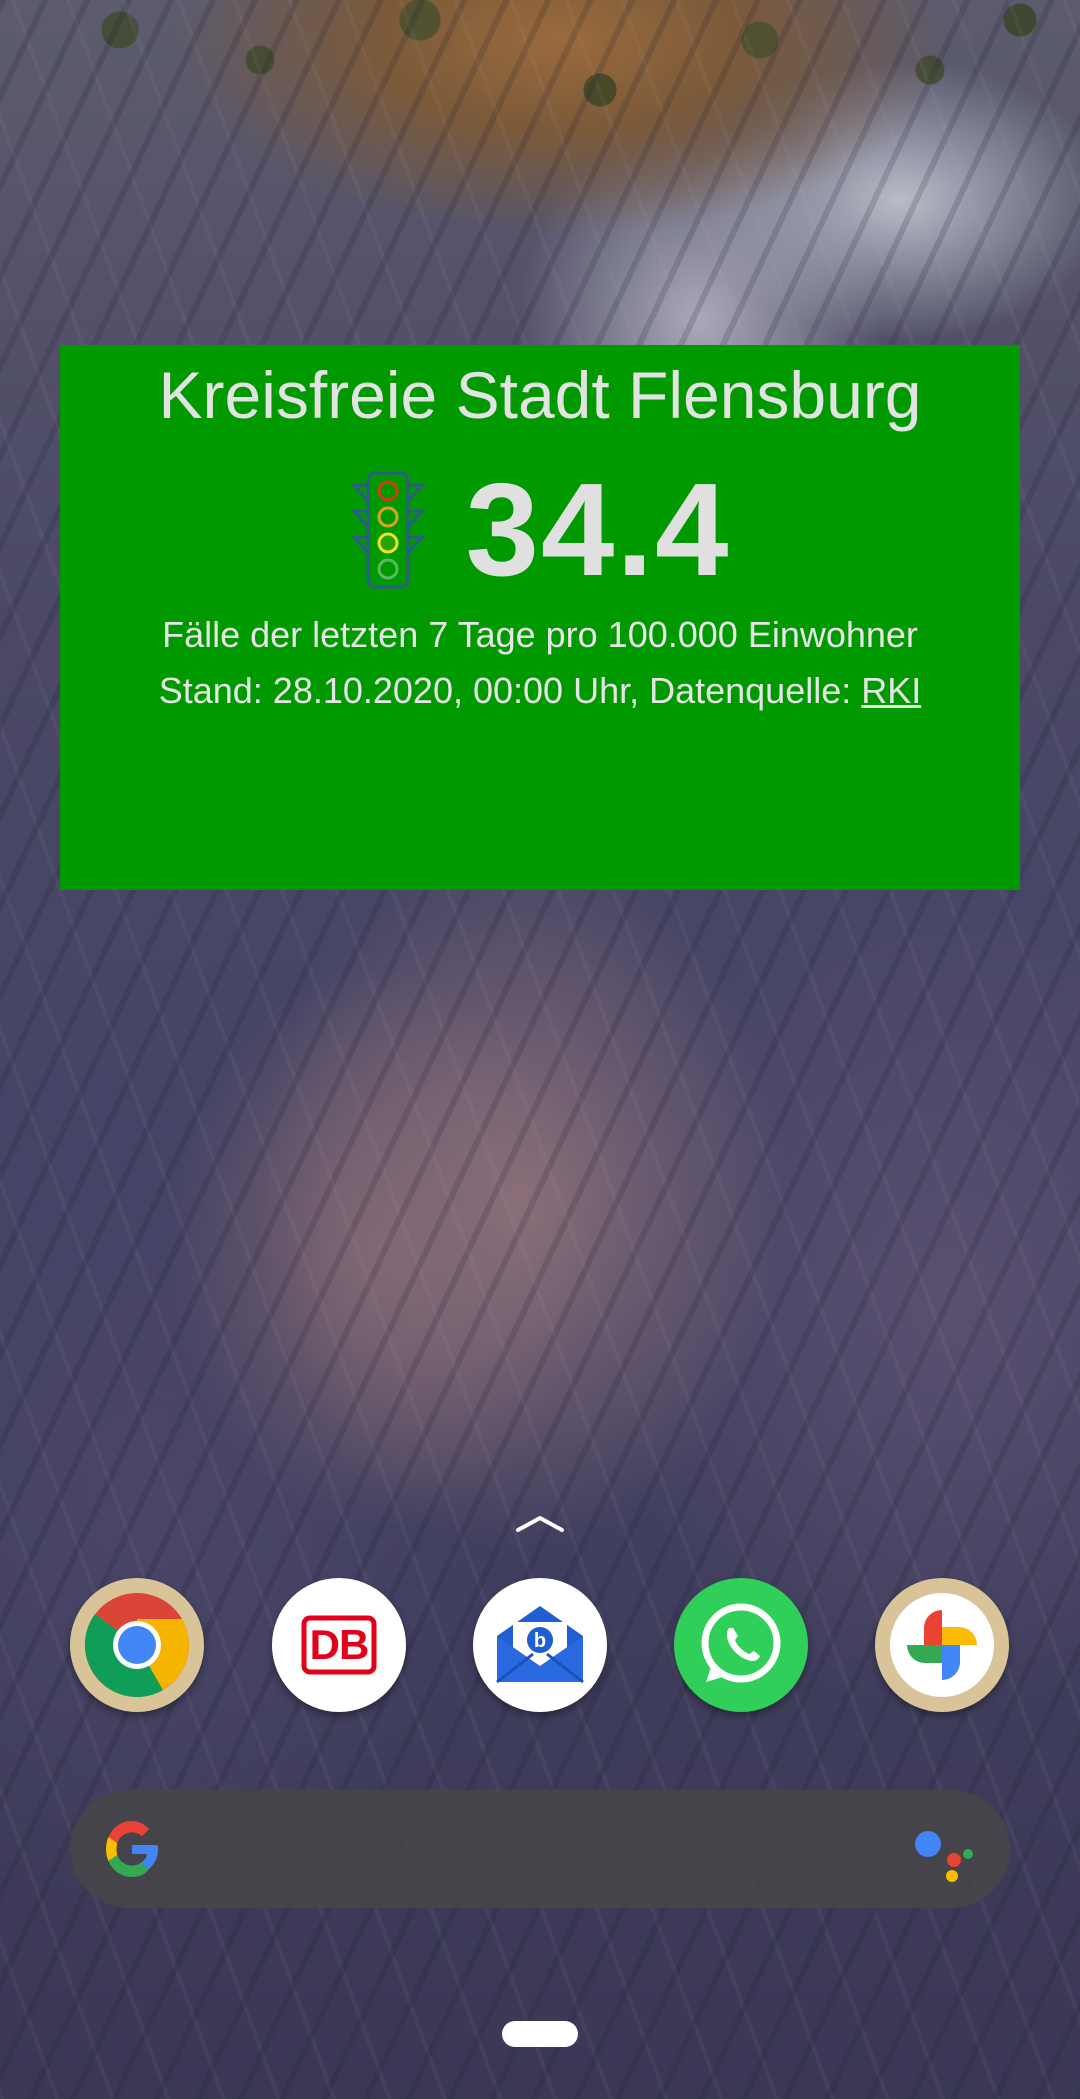 This screenshot has width=1080, height=2099. What do you see at coordinates (540, 395) in the screenshot?
I see `widget-title: Kreisfreie Stadt Flensburg` at bounding box center [540, 395].